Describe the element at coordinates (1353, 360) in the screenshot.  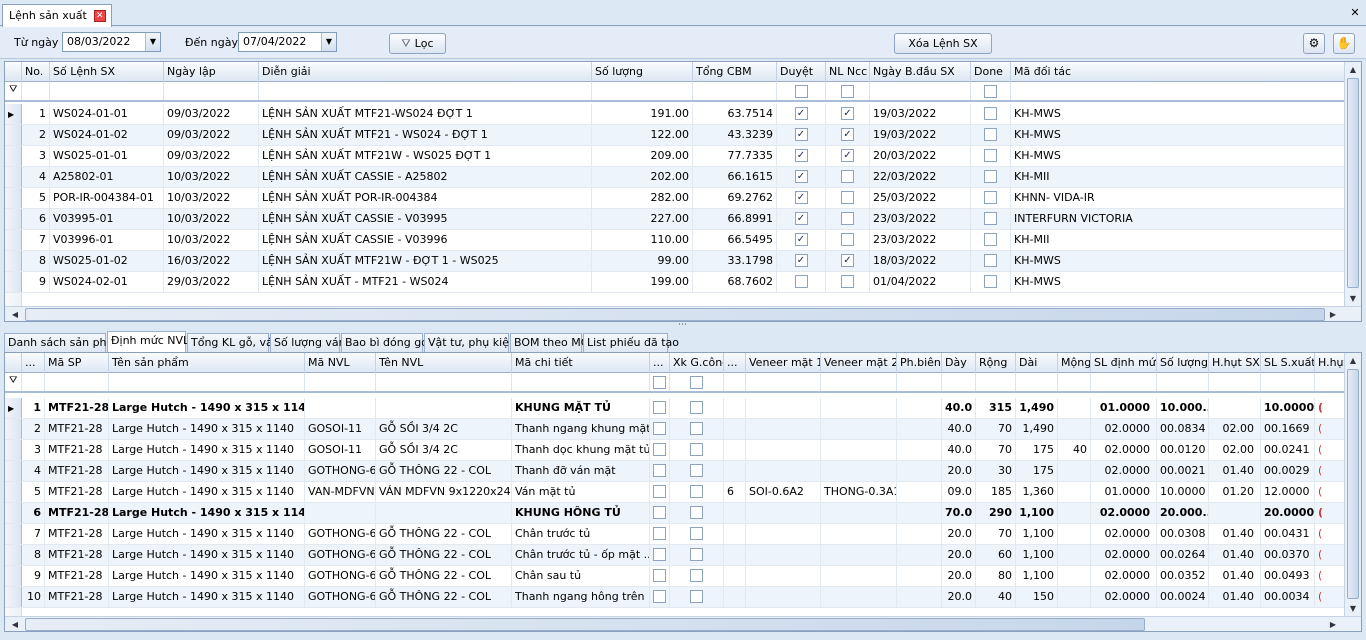
I see `scroll-up-icon: ▲` at that location.